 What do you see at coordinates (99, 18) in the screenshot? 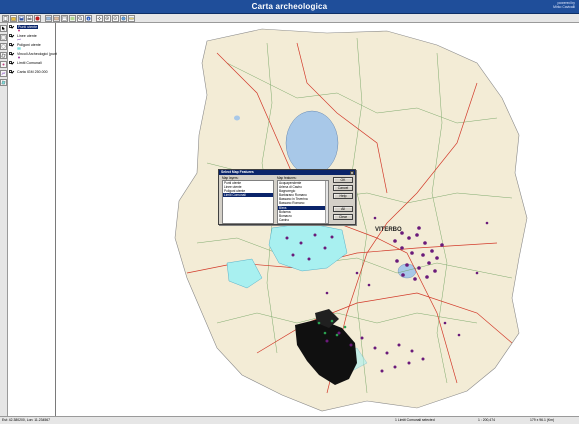
I see `pan-icon` at bounding box center [99, 18].